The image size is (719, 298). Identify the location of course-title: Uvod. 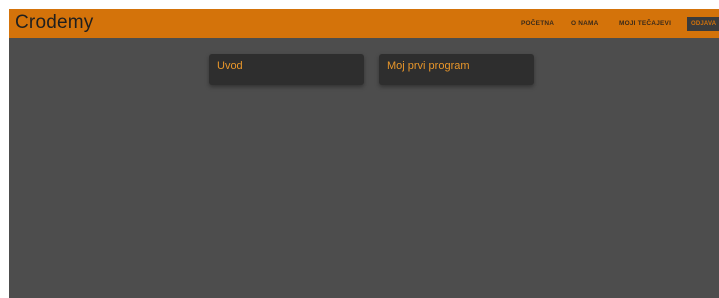
(230, 66).